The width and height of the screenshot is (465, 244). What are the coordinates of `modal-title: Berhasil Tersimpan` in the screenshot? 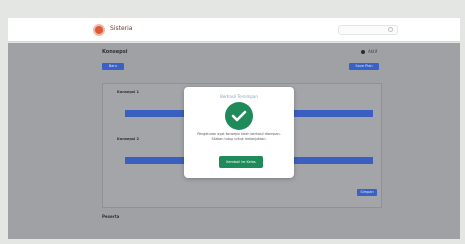 It's located at (239, 96).